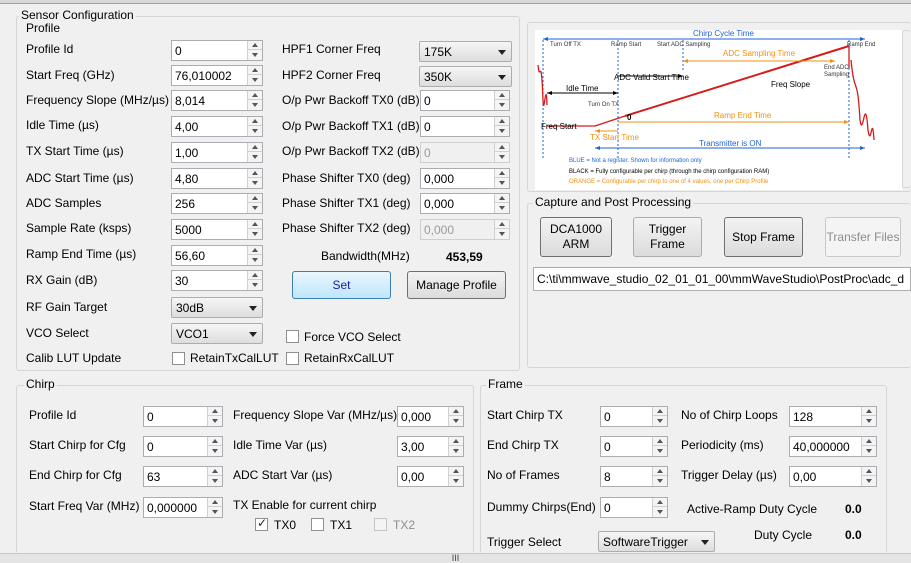 Image resolution: width=911 pixels, height=563 pixels. I want to click on start-chirp-tx-input: 0, so click(634, 416).